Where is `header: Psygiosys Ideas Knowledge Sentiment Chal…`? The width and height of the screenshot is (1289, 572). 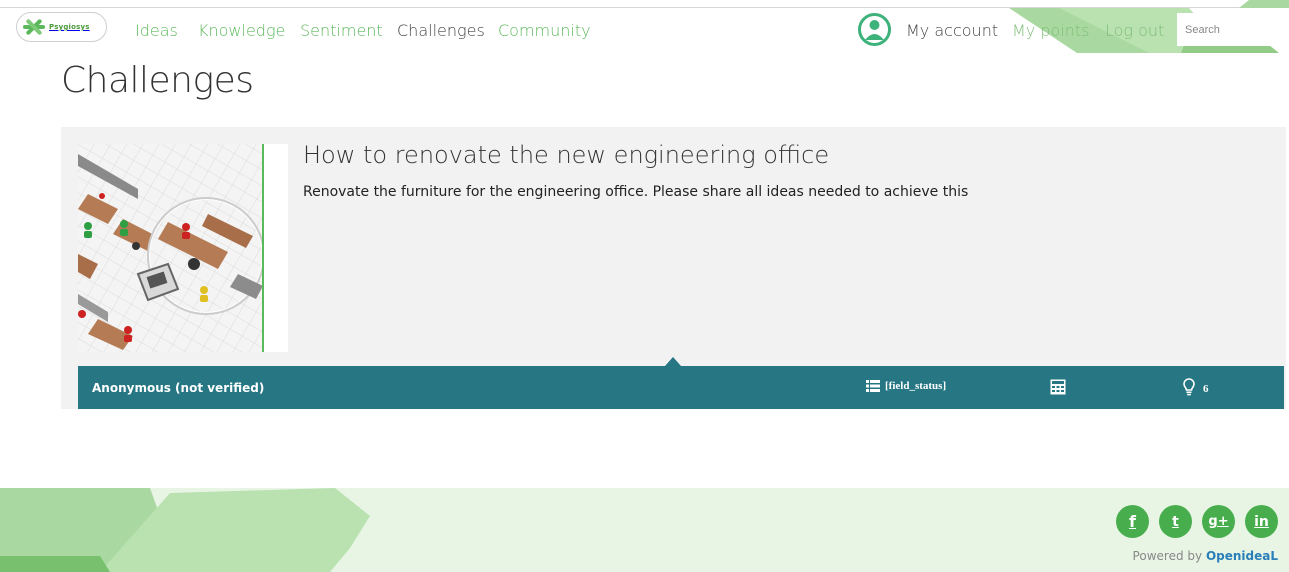
header: Psygiosys Ideas Knowledge Sentiment Chal… is located at coordinates (644, 28).